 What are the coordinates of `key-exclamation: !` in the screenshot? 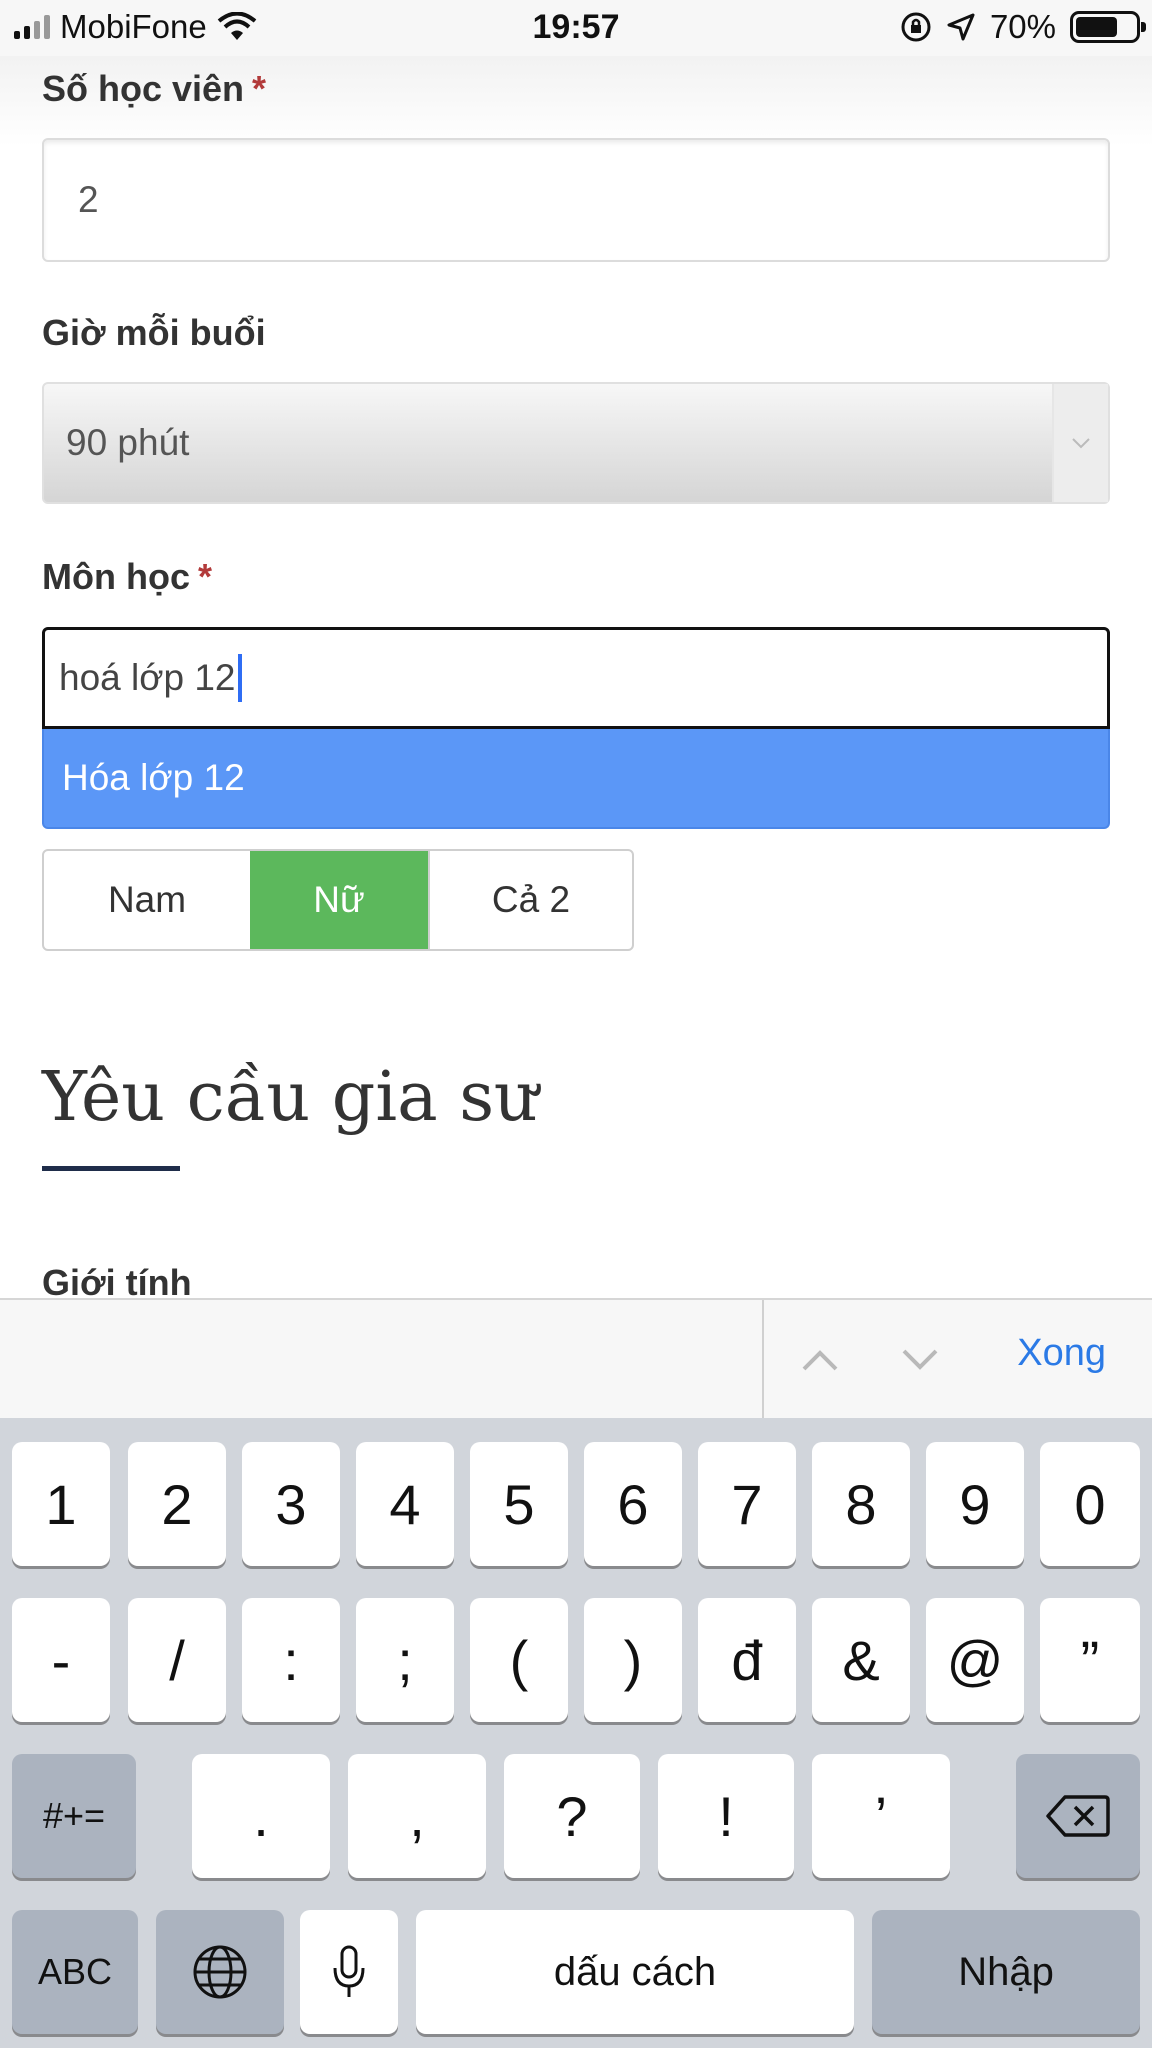 It's located at (726, 1816).